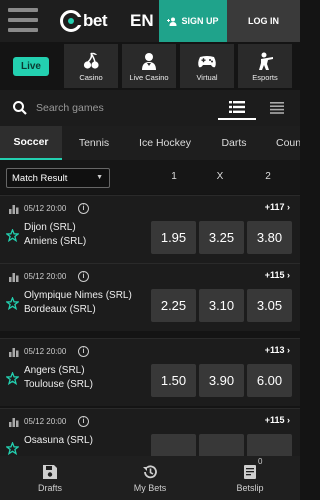  I want to click on search-row, so click(150, 108).